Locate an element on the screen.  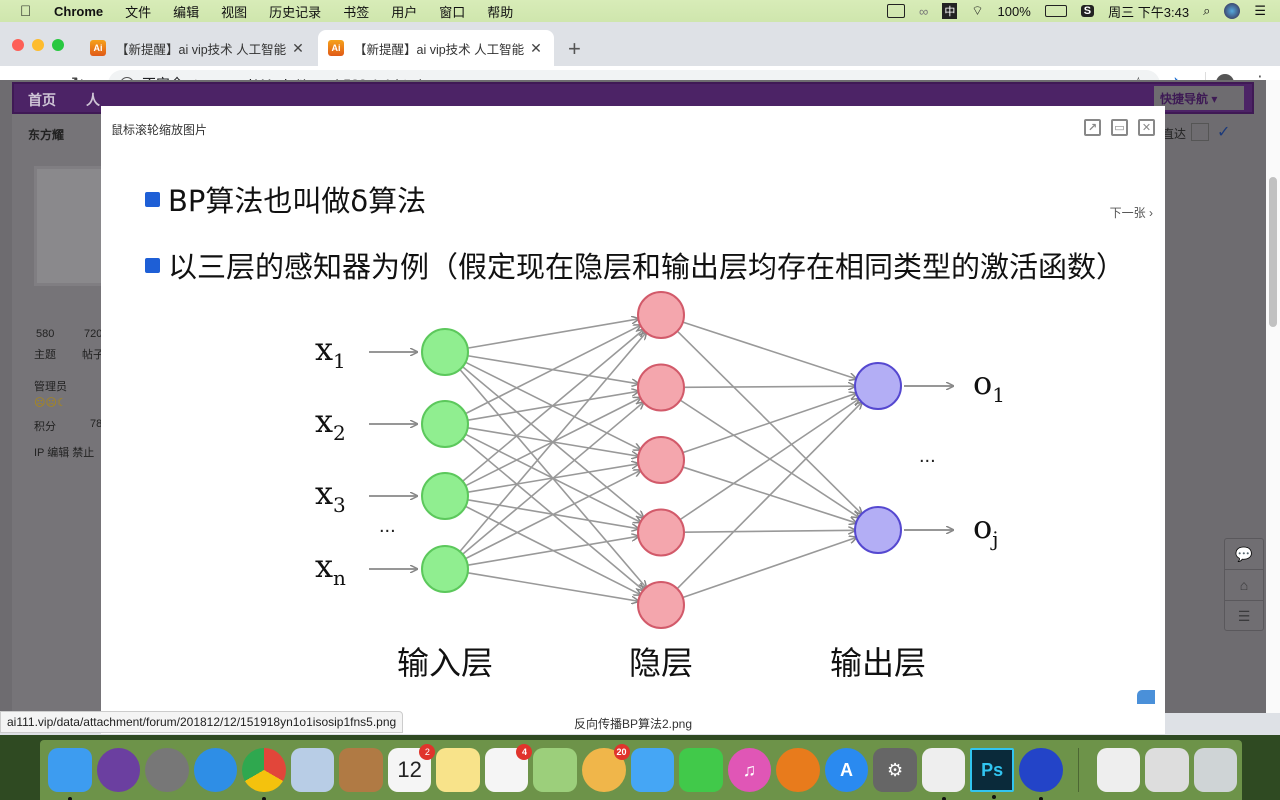
sogou-icon: S is located at coordinates (1087, 11).